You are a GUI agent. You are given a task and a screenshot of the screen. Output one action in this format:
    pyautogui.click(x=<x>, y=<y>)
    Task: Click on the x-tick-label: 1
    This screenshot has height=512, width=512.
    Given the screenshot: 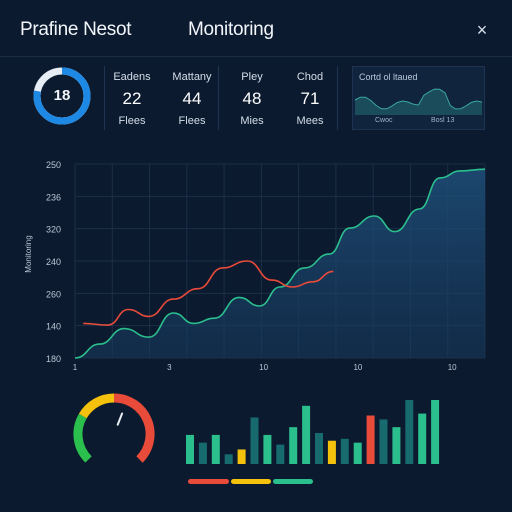 What is the action you would take?
    pyautogui.click(x=75, y=367)
    